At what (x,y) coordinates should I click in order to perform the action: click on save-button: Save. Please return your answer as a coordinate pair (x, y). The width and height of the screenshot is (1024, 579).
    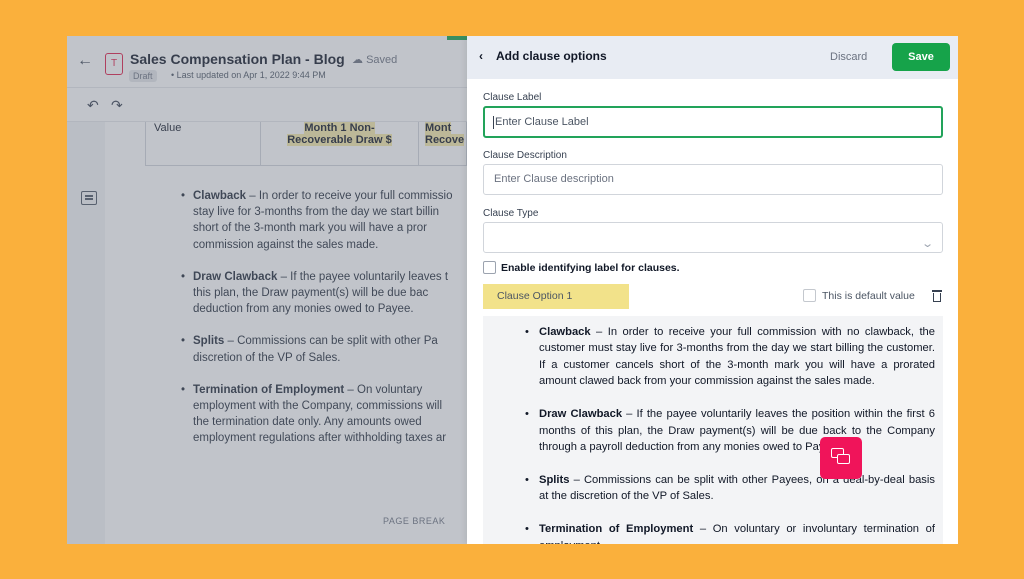
    Looking at the image, I should click on (921, 57).